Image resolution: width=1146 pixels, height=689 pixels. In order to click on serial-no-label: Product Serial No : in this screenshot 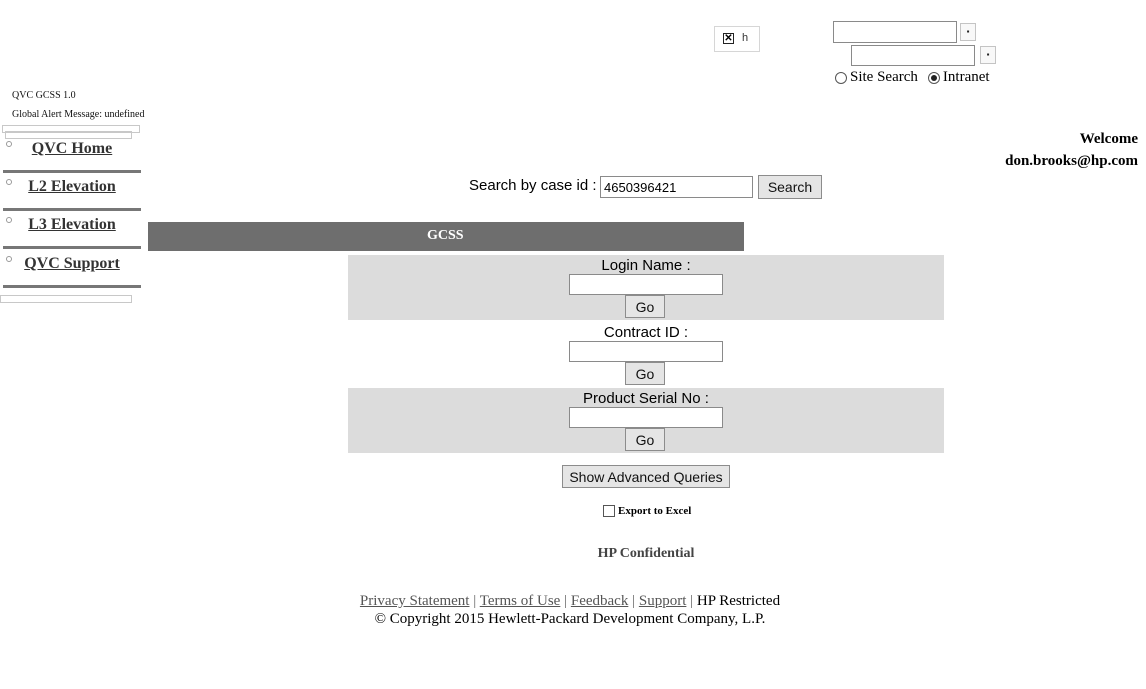, I will do `click(646, 398)`.